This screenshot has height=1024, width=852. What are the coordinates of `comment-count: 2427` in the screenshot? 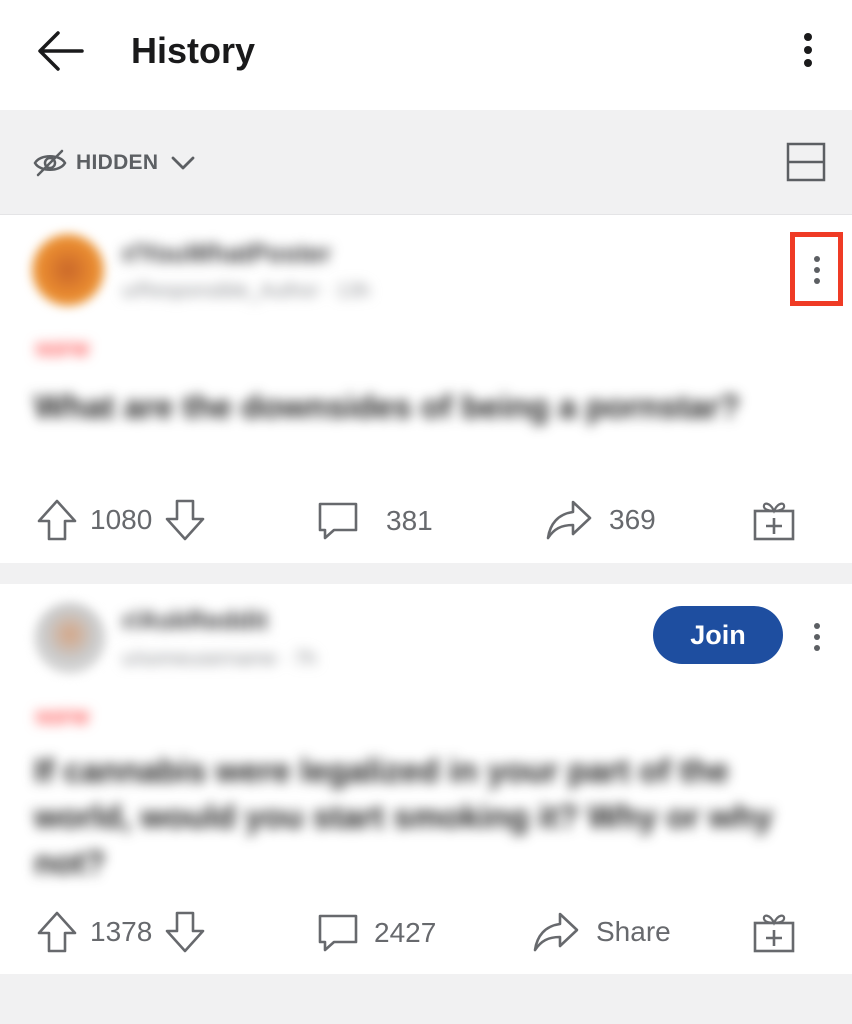 It's located at (405, 932).